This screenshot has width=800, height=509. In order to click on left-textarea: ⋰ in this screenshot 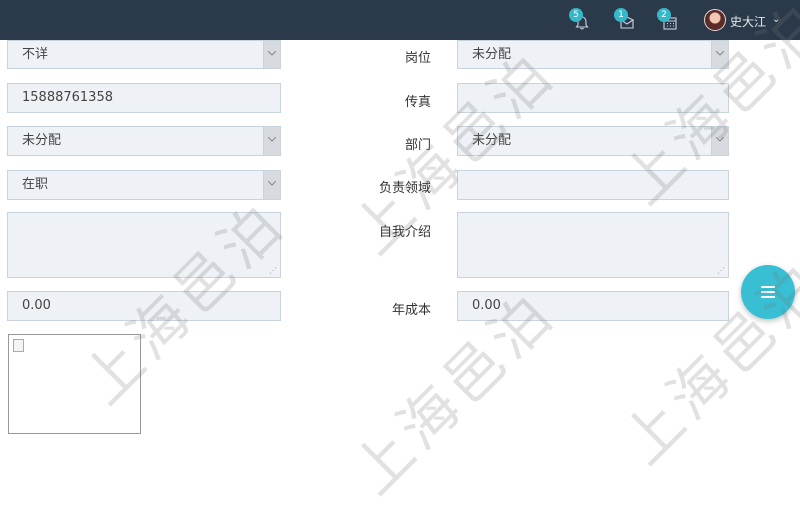, I will do `click(144, 245)`.